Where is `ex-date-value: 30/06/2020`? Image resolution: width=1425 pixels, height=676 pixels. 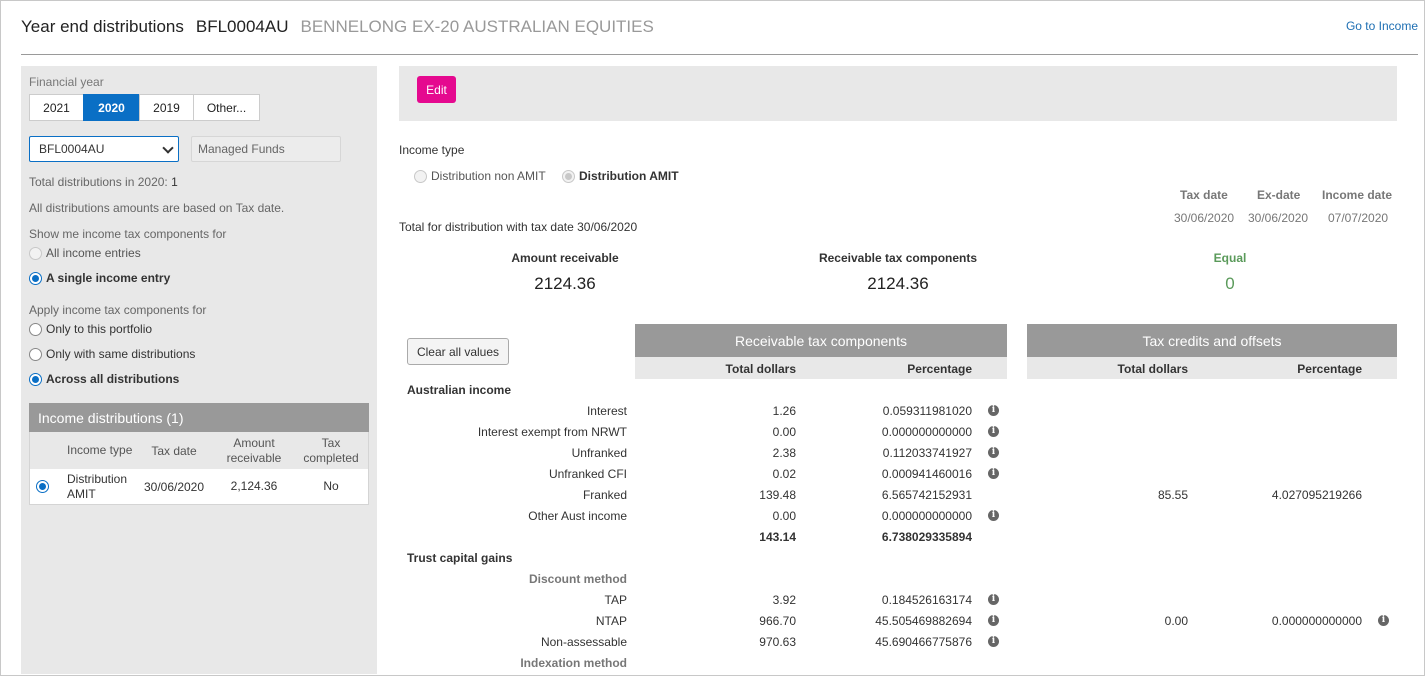 ex-date-value: 30/06/2020 is located at coordinates (1278, 218).